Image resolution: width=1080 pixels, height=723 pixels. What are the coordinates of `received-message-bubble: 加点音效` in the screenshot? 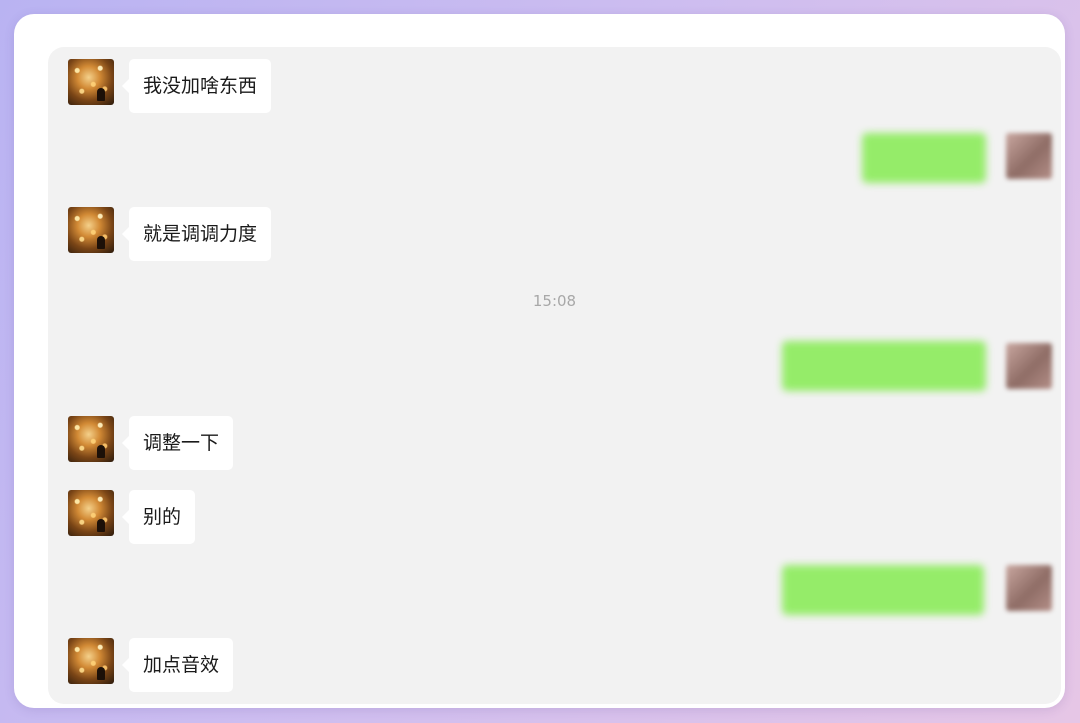 It's located at (177, 665).